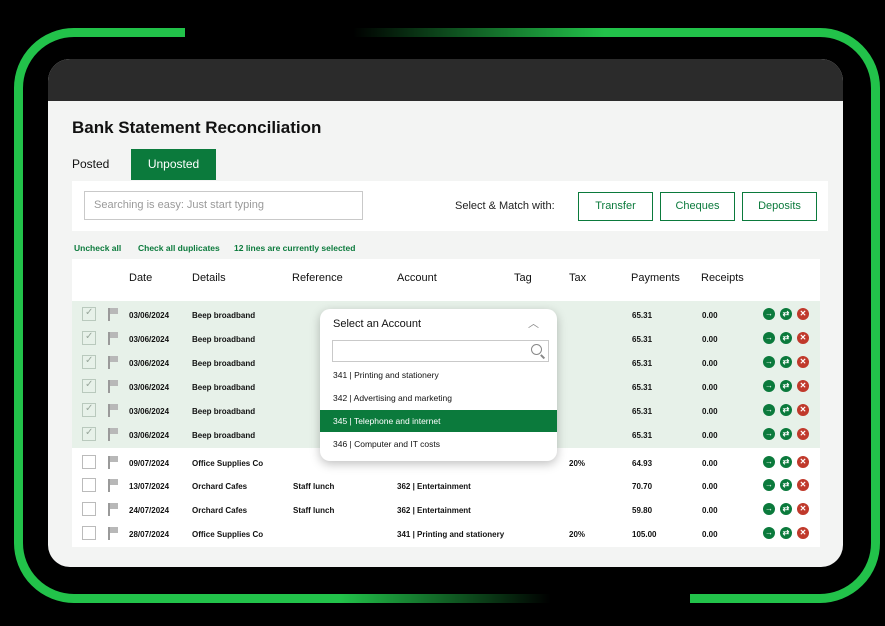  What do you see at coordinates (317, 278) in the screenshot?
I see `header-reference: Reference` at bounding box center [317, 278].